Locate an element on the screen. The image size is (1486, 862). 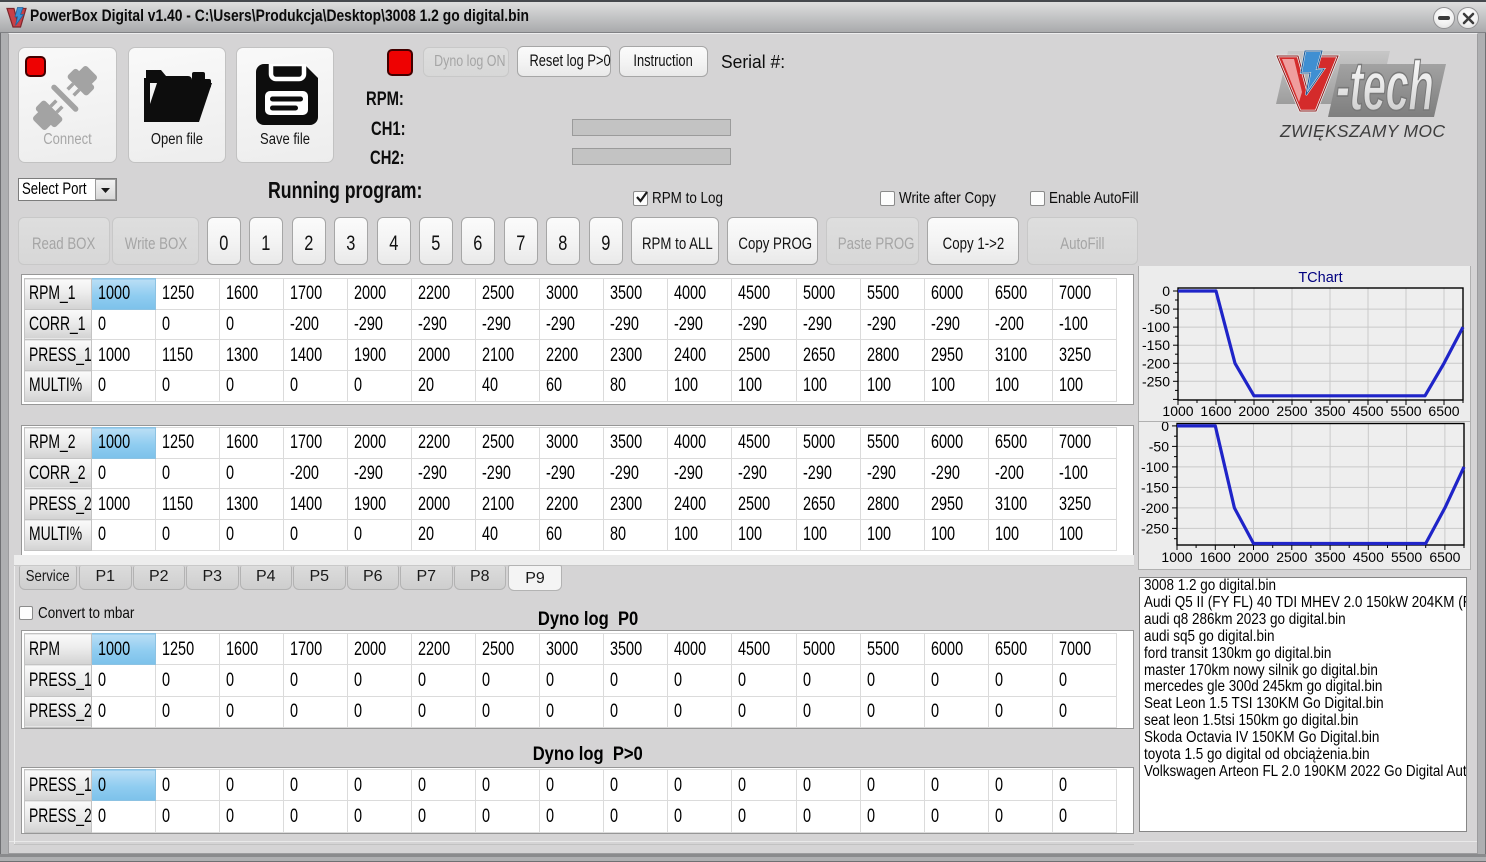
svg-text: TChart is located at coordinates (1320, 278).